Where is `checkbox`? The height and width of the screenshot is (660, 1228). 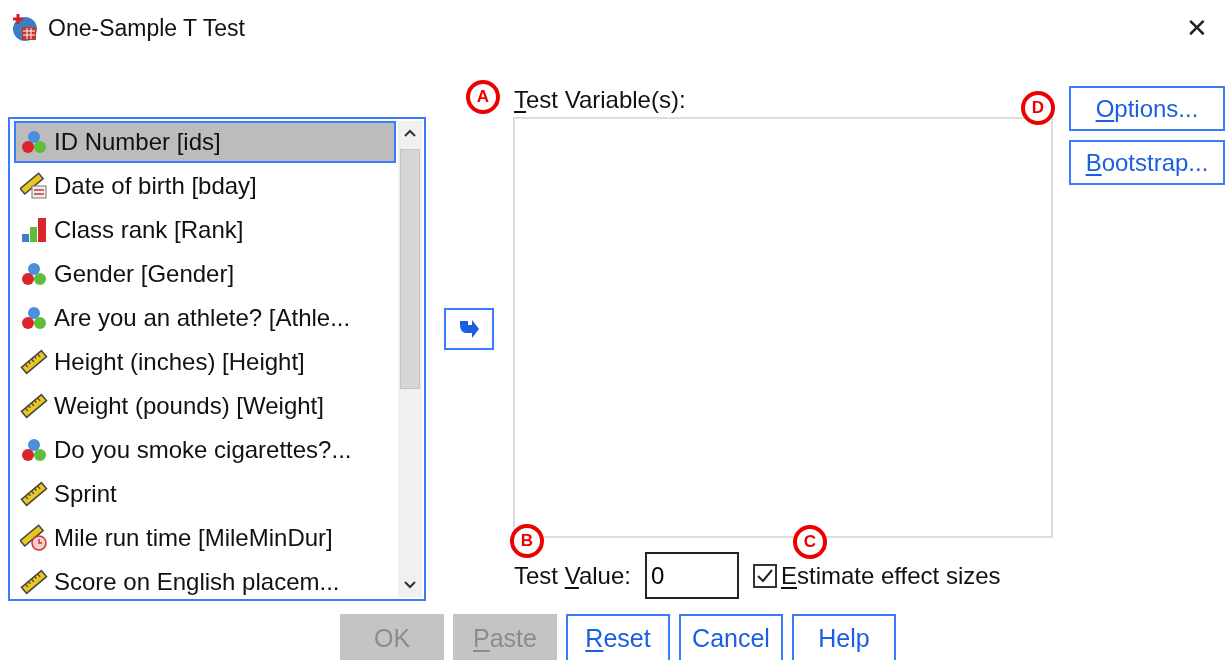 checkbox is located at coordinates (764, 575).